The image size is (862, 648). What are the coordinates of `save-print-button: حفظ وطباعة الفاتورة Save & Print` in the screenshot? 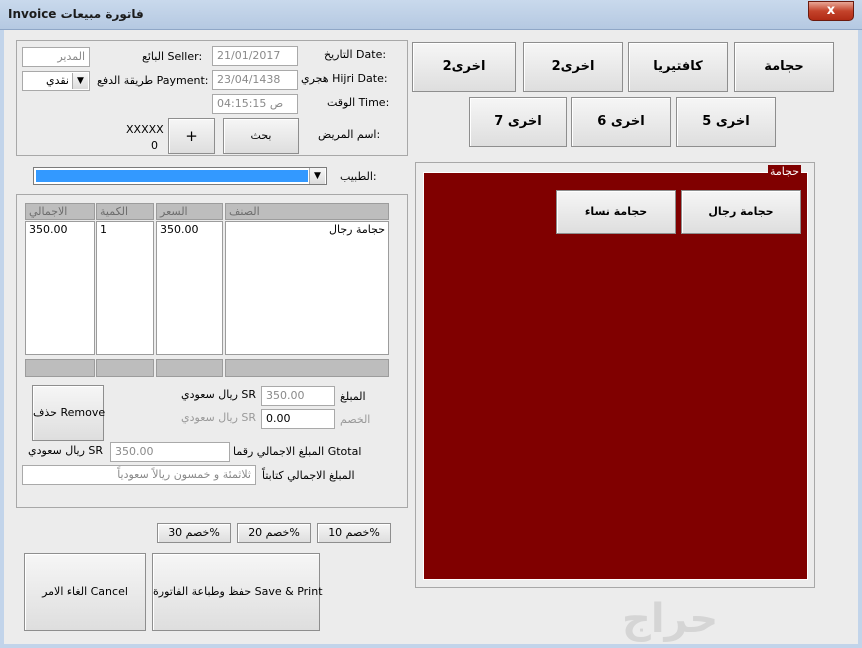 It's located at (237, 592).